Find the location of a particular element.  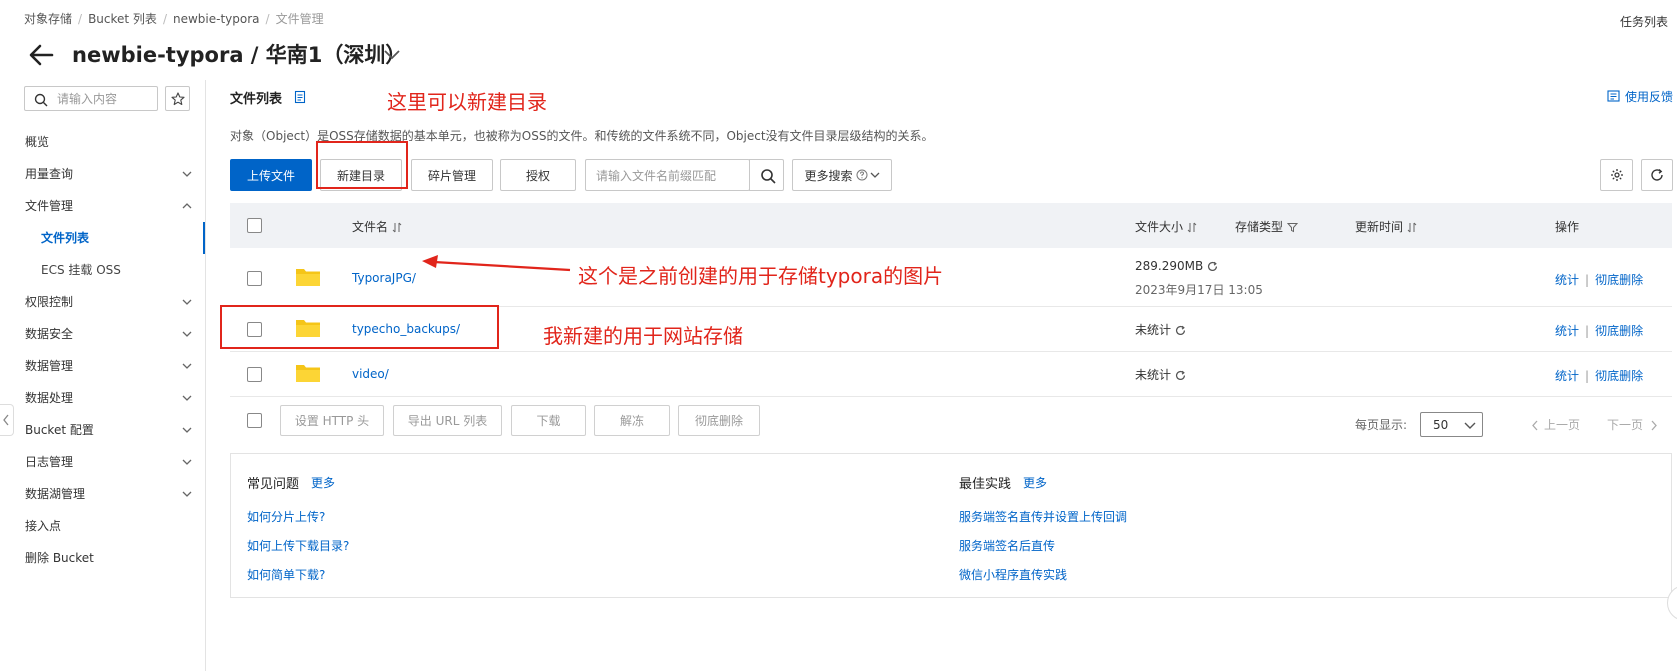

file-size-value: 289.290MB is located at coordinates (1169, 266).